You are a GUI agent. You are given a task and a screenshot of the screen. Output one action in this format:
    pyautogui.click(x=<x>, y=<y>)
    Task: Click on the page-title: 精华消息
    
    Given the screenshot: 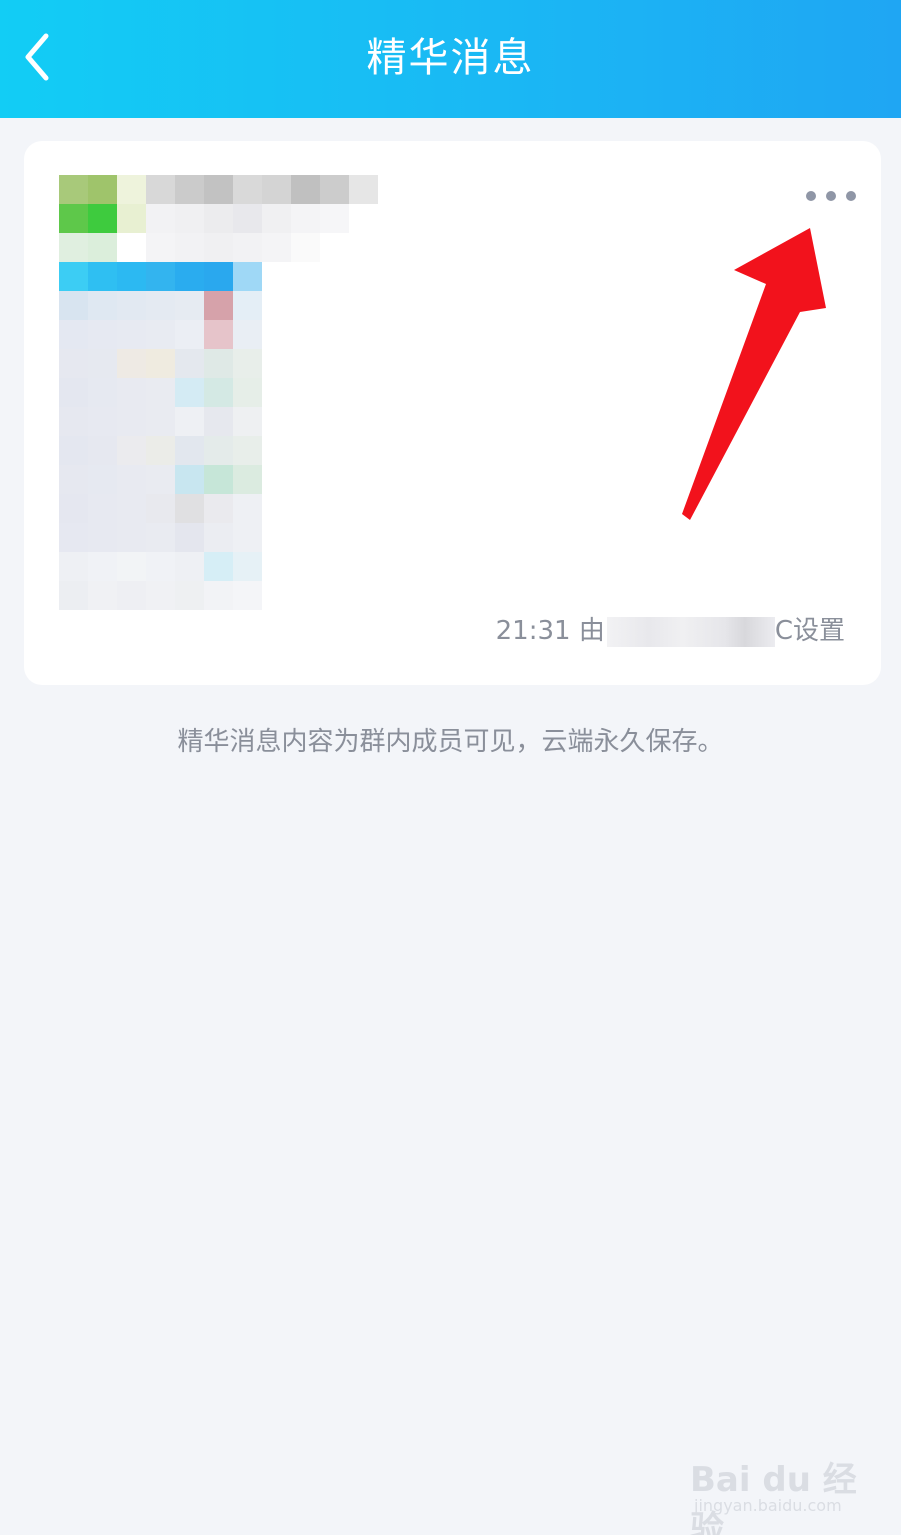 What is the action you would take?
    pyautogui.click(x=450, y=58)
    